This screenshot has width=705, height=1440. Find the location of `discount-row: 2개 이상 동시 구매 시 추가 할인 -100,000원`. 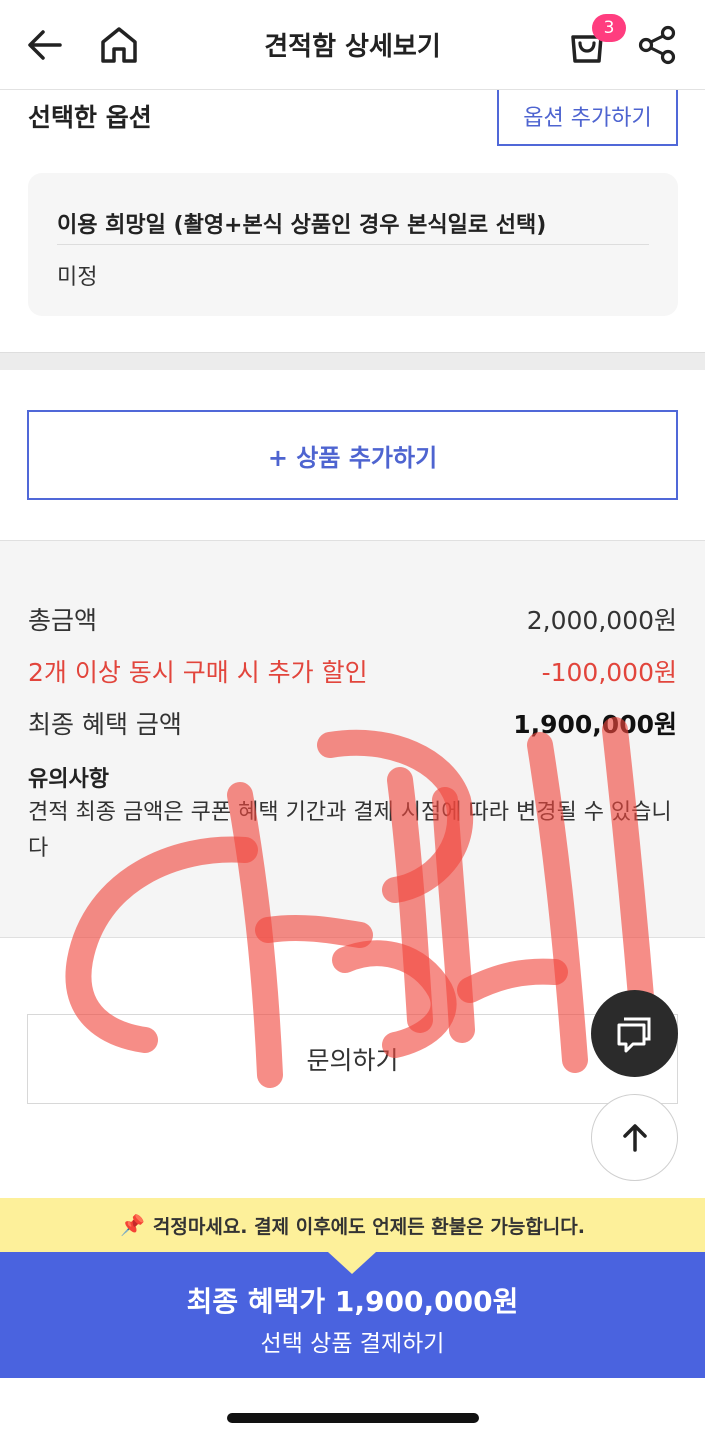

discount-row: 2개 이상 동시 구매 시 추가 할인 -100,000원 is located at coordinates (352, 671).